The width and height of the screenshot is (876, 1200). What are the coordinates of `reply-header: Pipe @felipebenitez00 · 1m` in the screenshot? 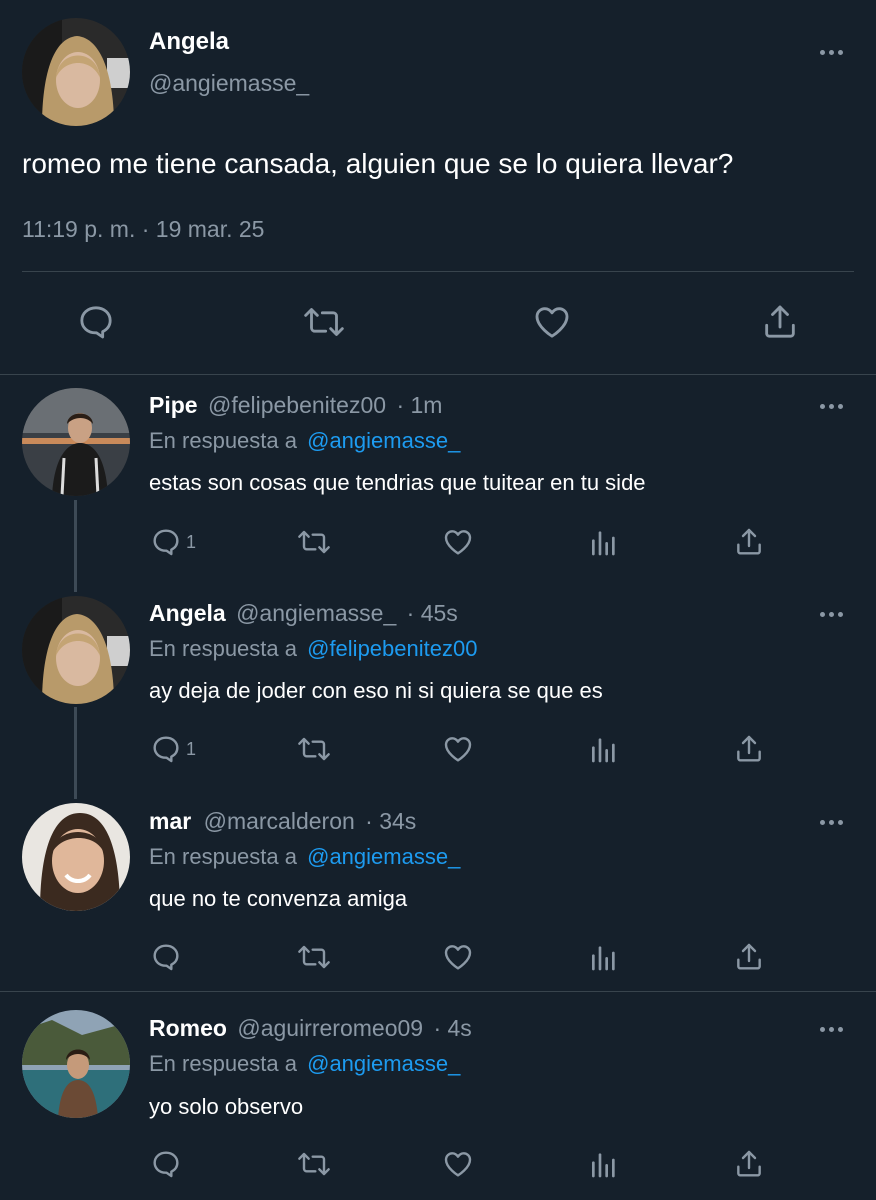 It's located at (295, 405).